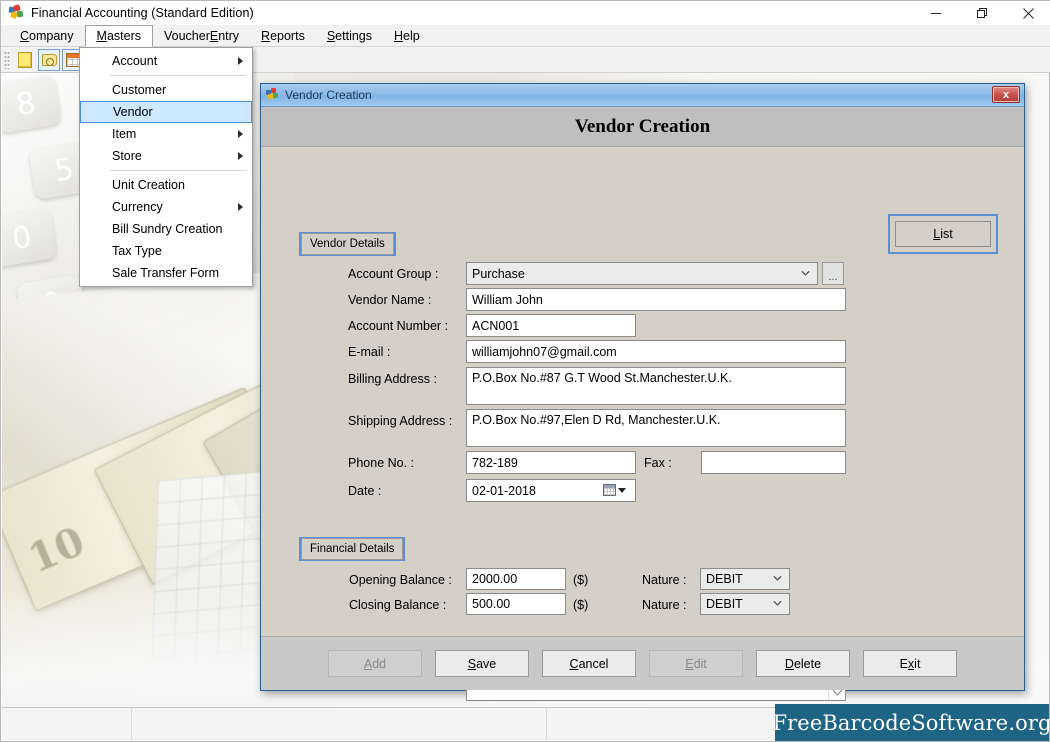 The width and height of the screenshot is (1050, 742). I want to click on closing-balance-currency: ($), so click(581, 605).